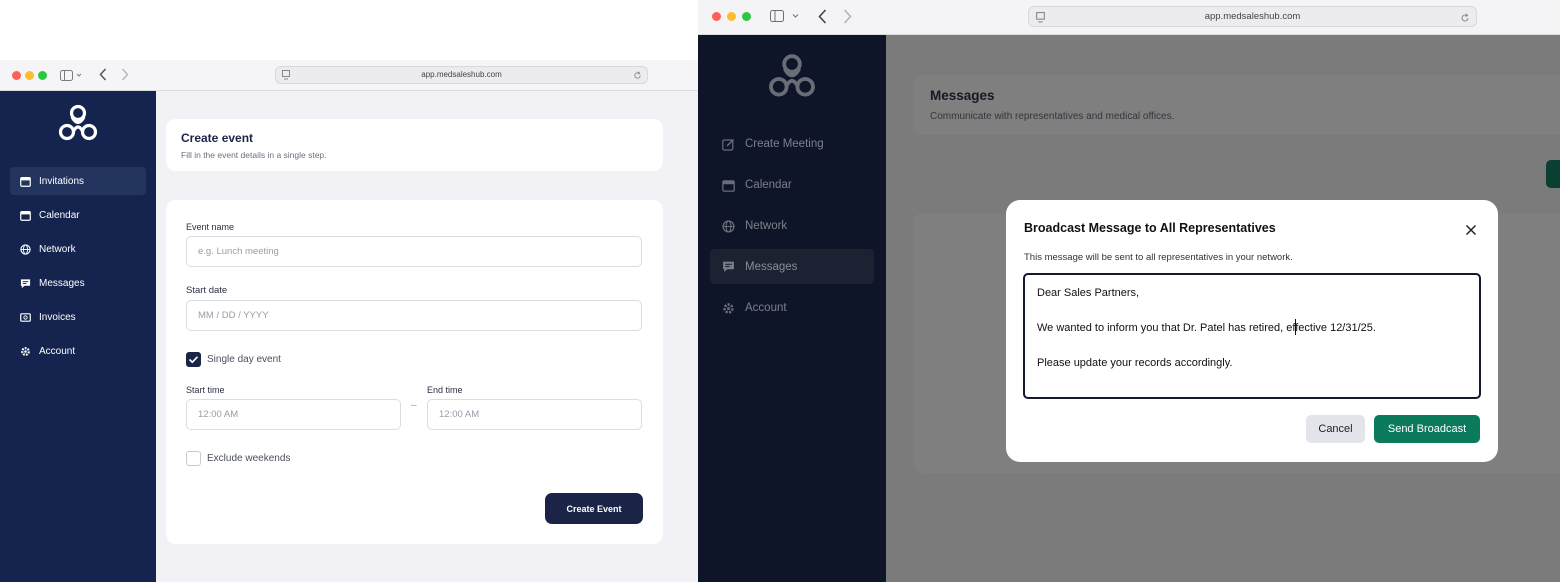 Image resolution: width=1560 pixels, height=582 pixels. I want to click on end-time-label: End time, so click(445, 390).